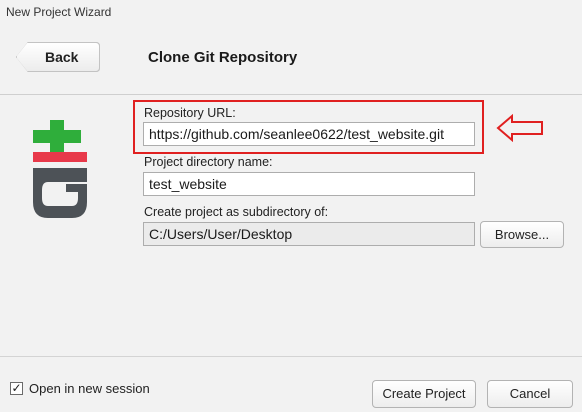 The height and width of the screenshot is (412, 582). I want to click on checkmark-icon: ✓, so click(16, 388).